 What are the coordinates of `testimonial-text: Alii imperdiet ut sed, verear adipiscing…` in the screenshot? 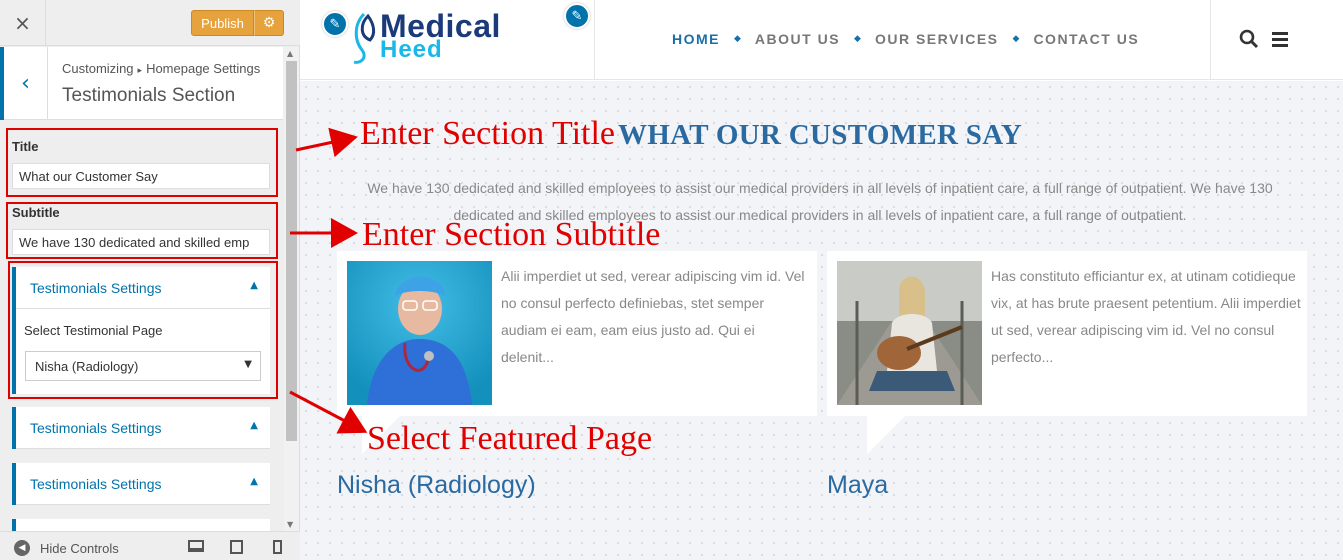 It's located at (653, 316).